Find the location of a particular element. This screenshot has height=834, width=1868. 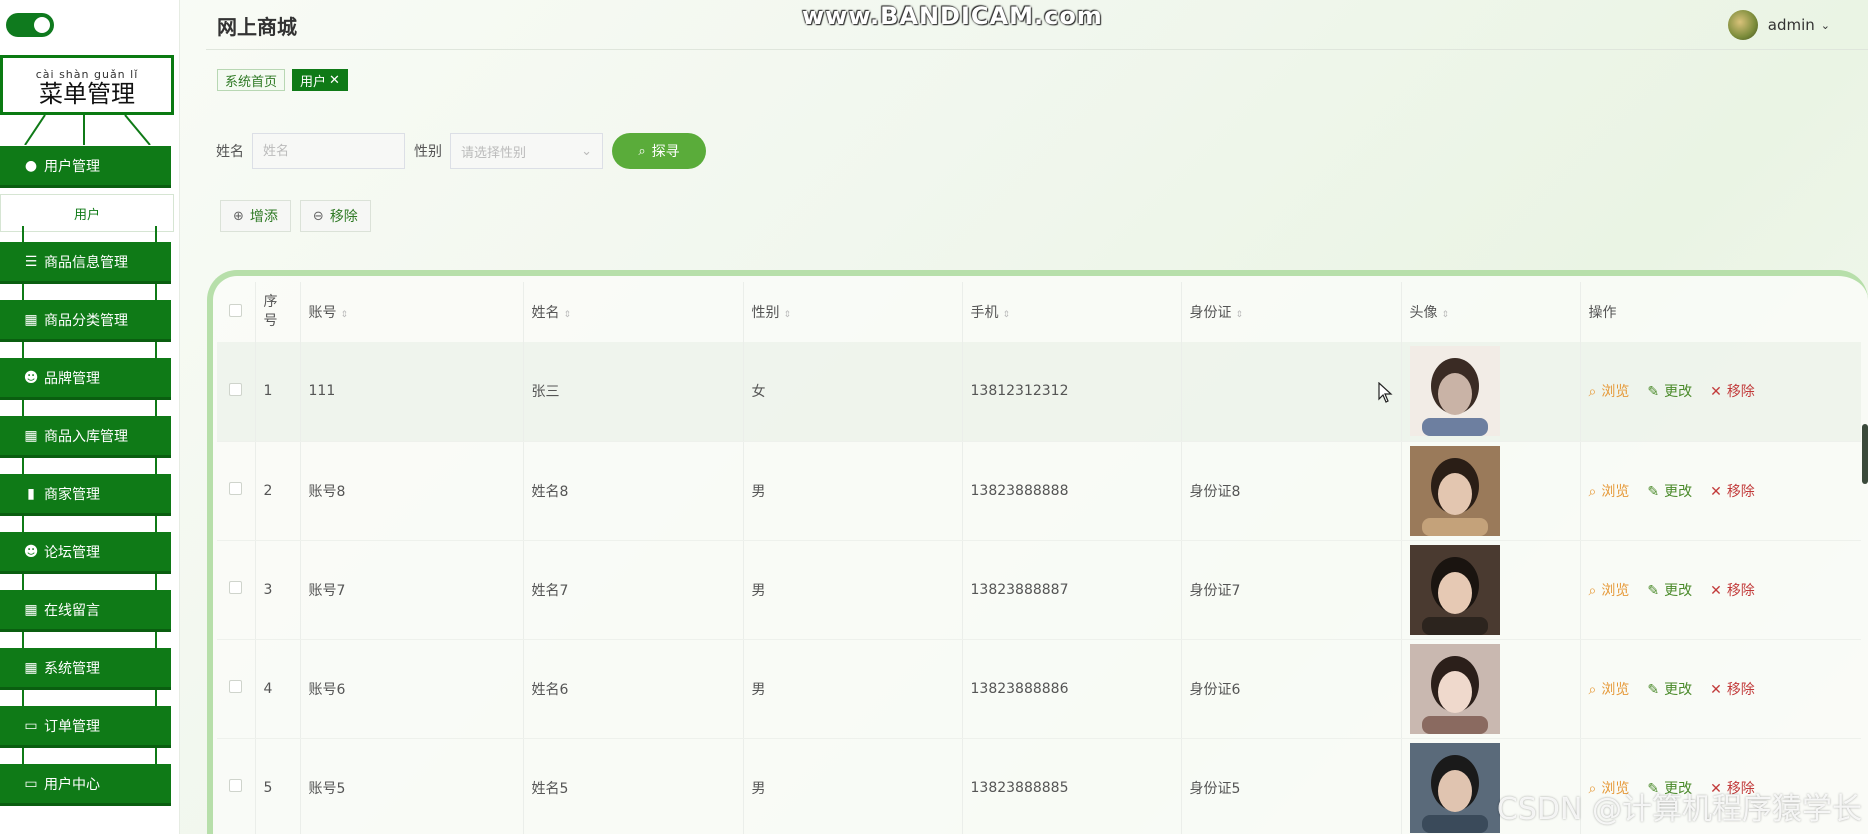

sidebar-item-1: ☰ 商品信息管理 is located at coordinates (85, 255).